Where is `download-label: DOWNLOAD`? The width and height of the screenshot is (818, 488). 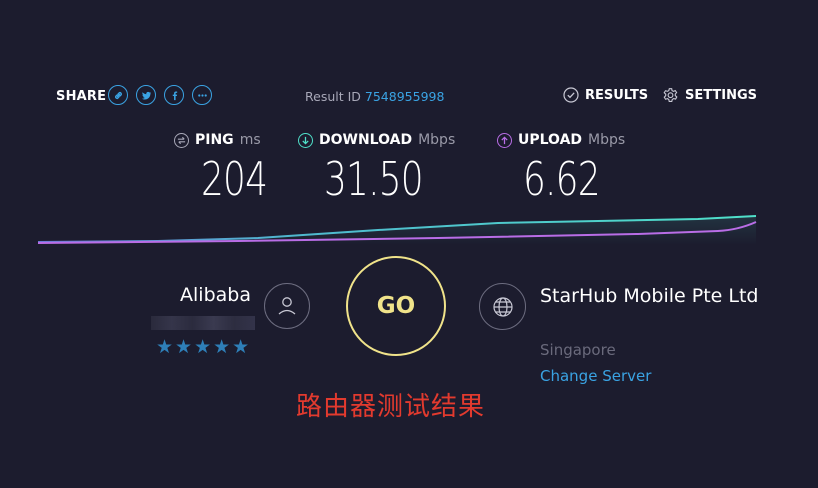
download-label: DOWNLOAD is located at coordinates (366, 140).